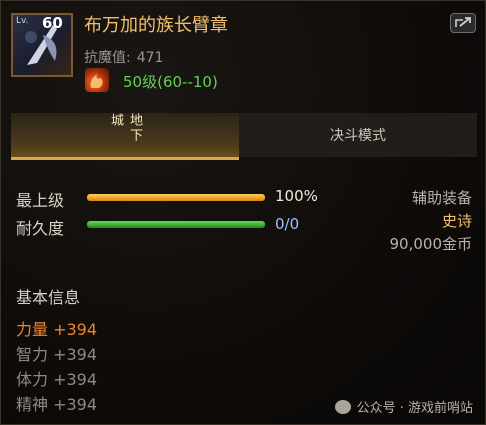  I want to click on level-number: 60, so click(52, 23).